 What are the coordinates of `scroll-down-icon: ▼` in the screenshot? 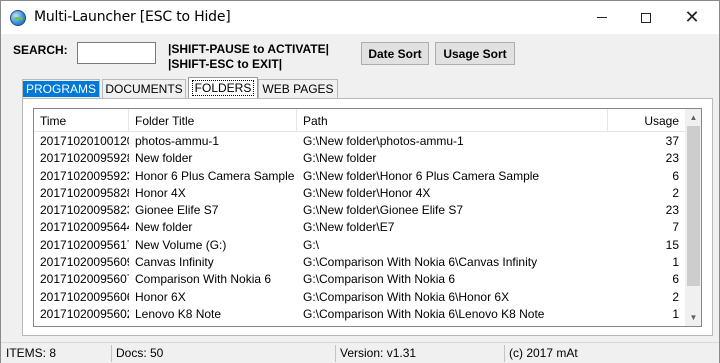 It's located at (693, 317).